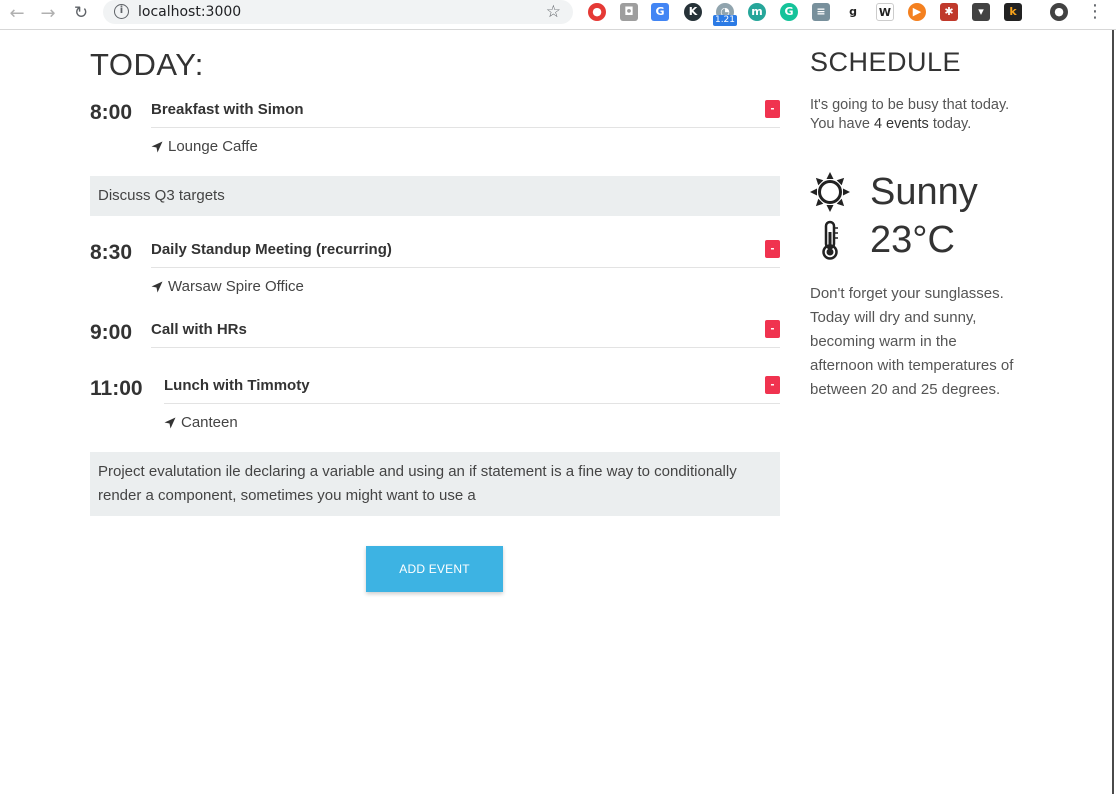 This screenshot has width=1116, height=794. I want to click on wikipedia-icon: W, so click(885, 12).